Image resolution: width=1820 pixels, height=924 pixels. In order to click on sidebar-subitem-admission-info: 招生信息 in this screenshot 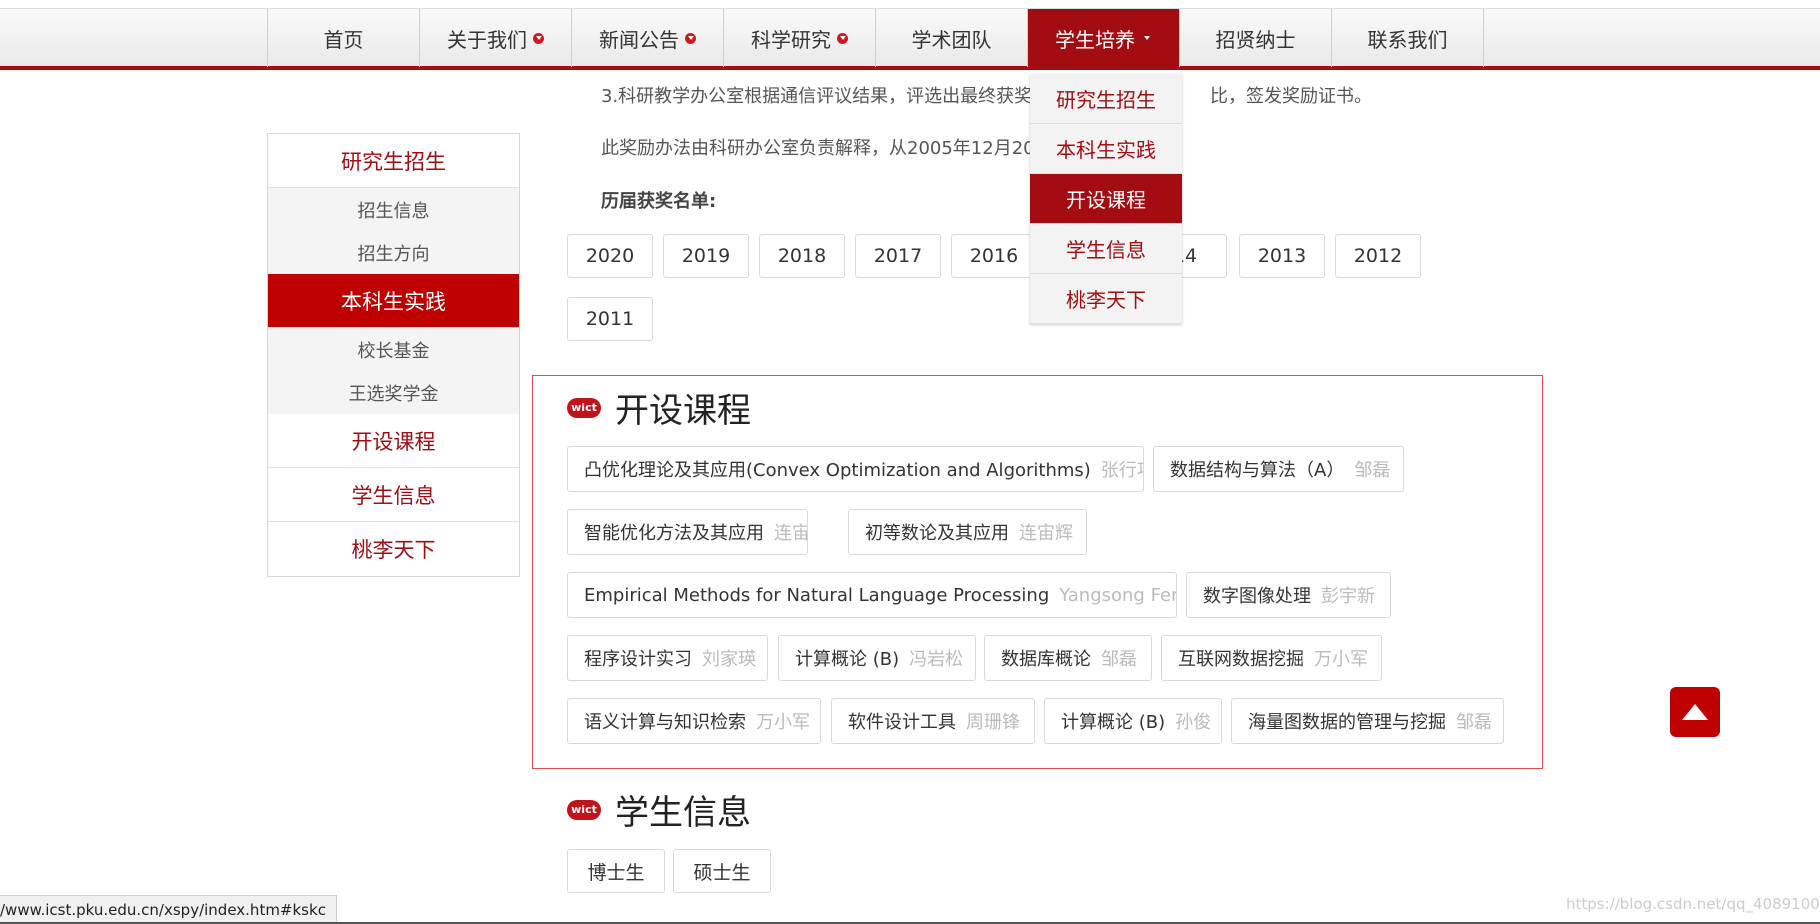, I will do `click(393, 209)`.